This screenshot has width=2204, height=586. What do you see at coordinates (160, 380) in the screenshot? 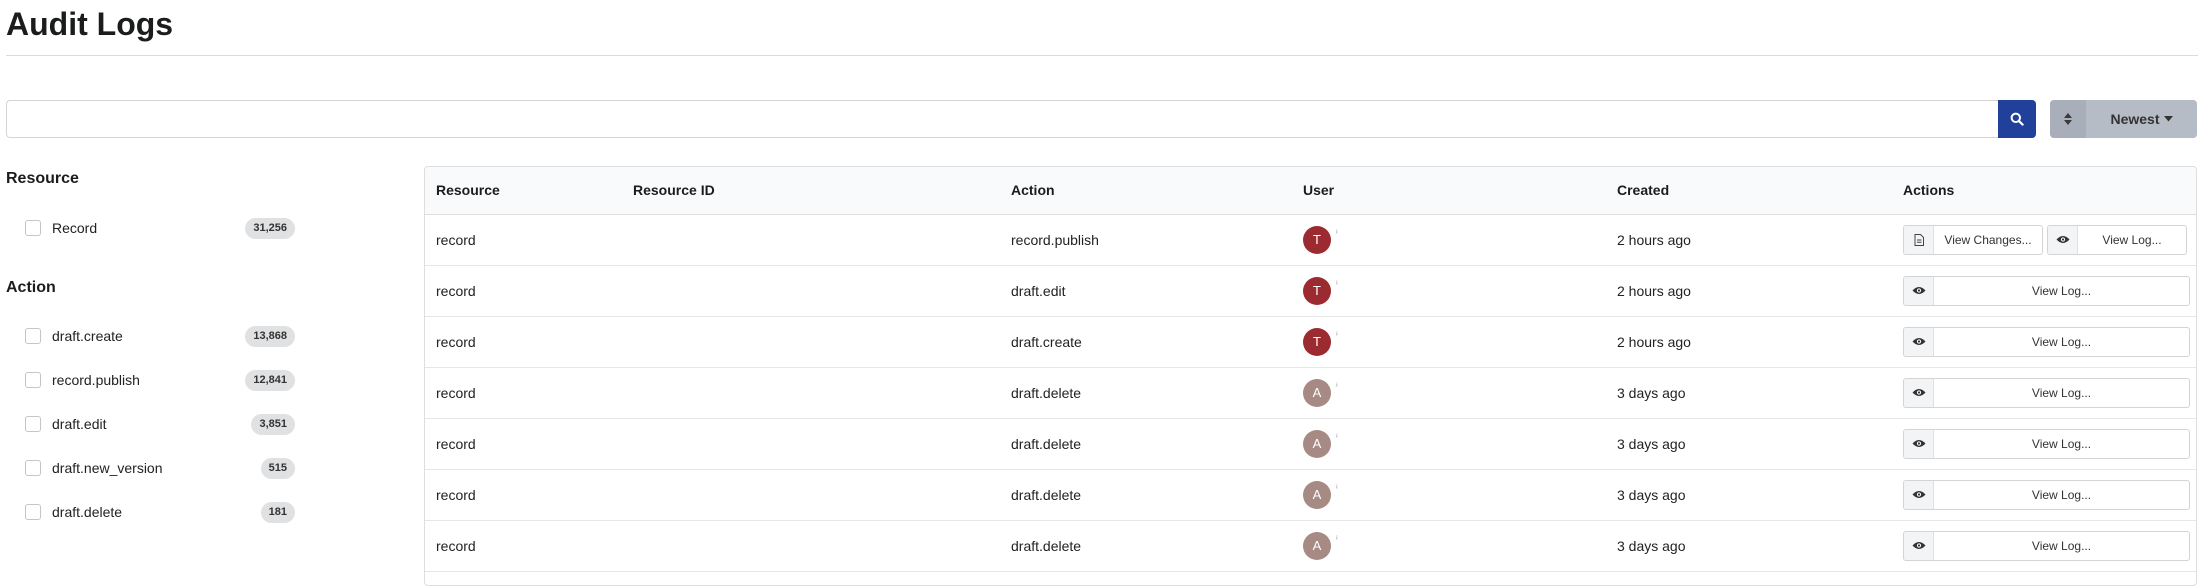
I see `facet-item-record-publish: record.publish 12,841` at bounding box center [160, 380].